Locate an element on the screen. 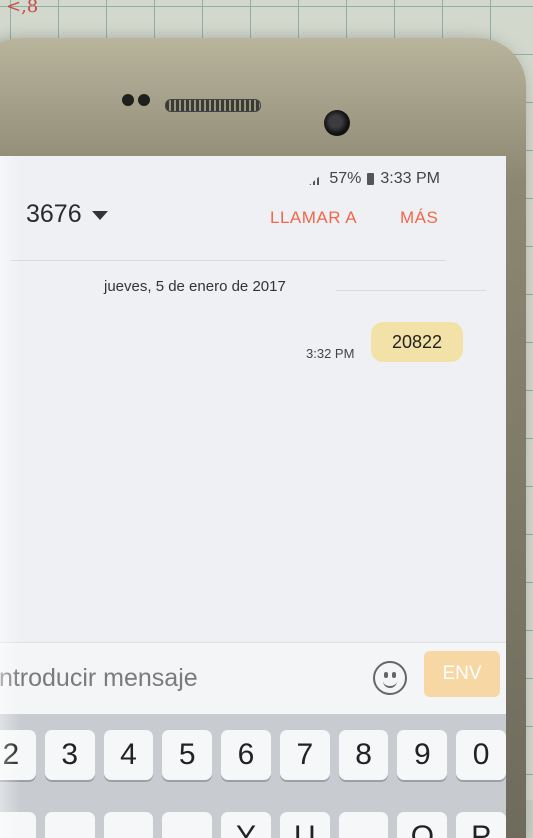 The width and height of the screenshot is (533, 838). key-6: 6 is located at coordinates (246, 755).